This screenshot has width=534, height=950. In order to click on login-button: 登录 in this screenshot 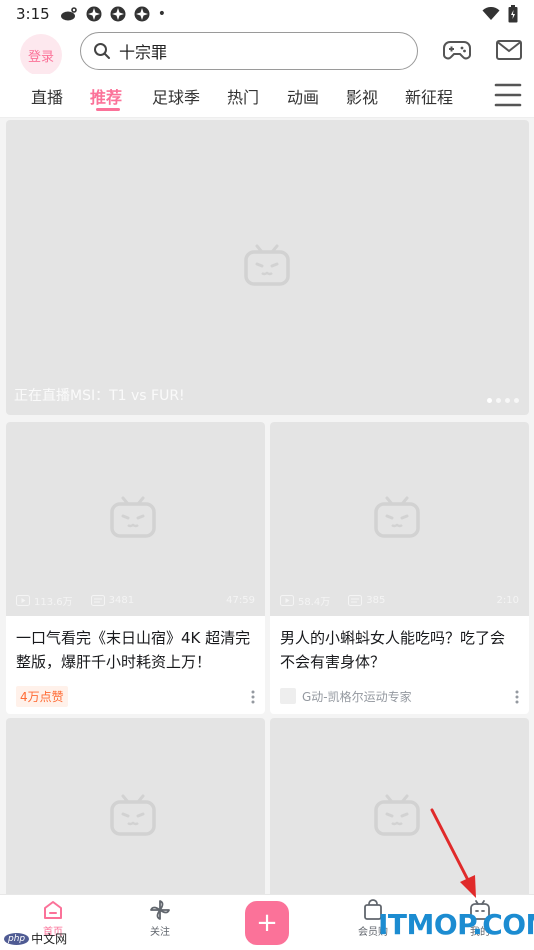, I will do `click(41, 55)`.